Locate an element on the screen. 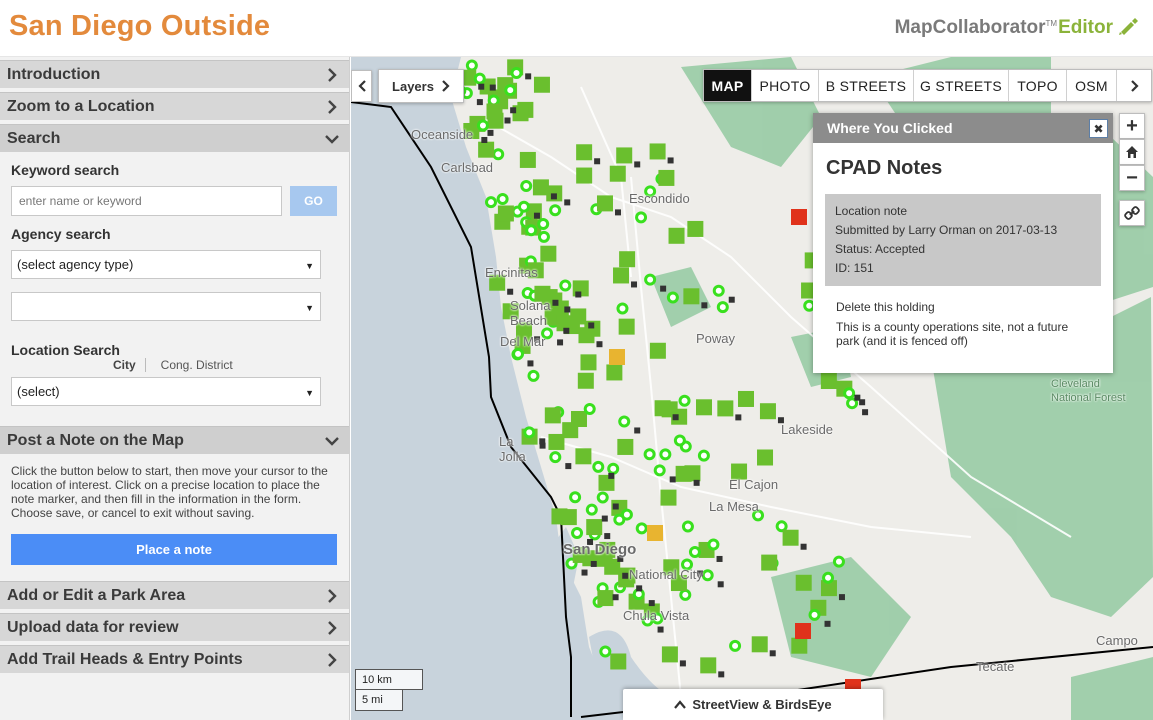 The height and width of the screenshot is (720, 1153). section-trail-heads: Add Trail Heads & Entry Points is located at coordinates (174, 659).